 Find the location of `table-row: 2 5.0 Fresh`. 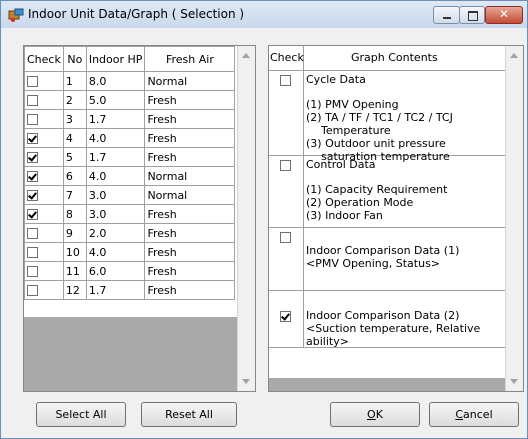

table-row: 2 5.0 Fresh is located at coordinates (130, 100).